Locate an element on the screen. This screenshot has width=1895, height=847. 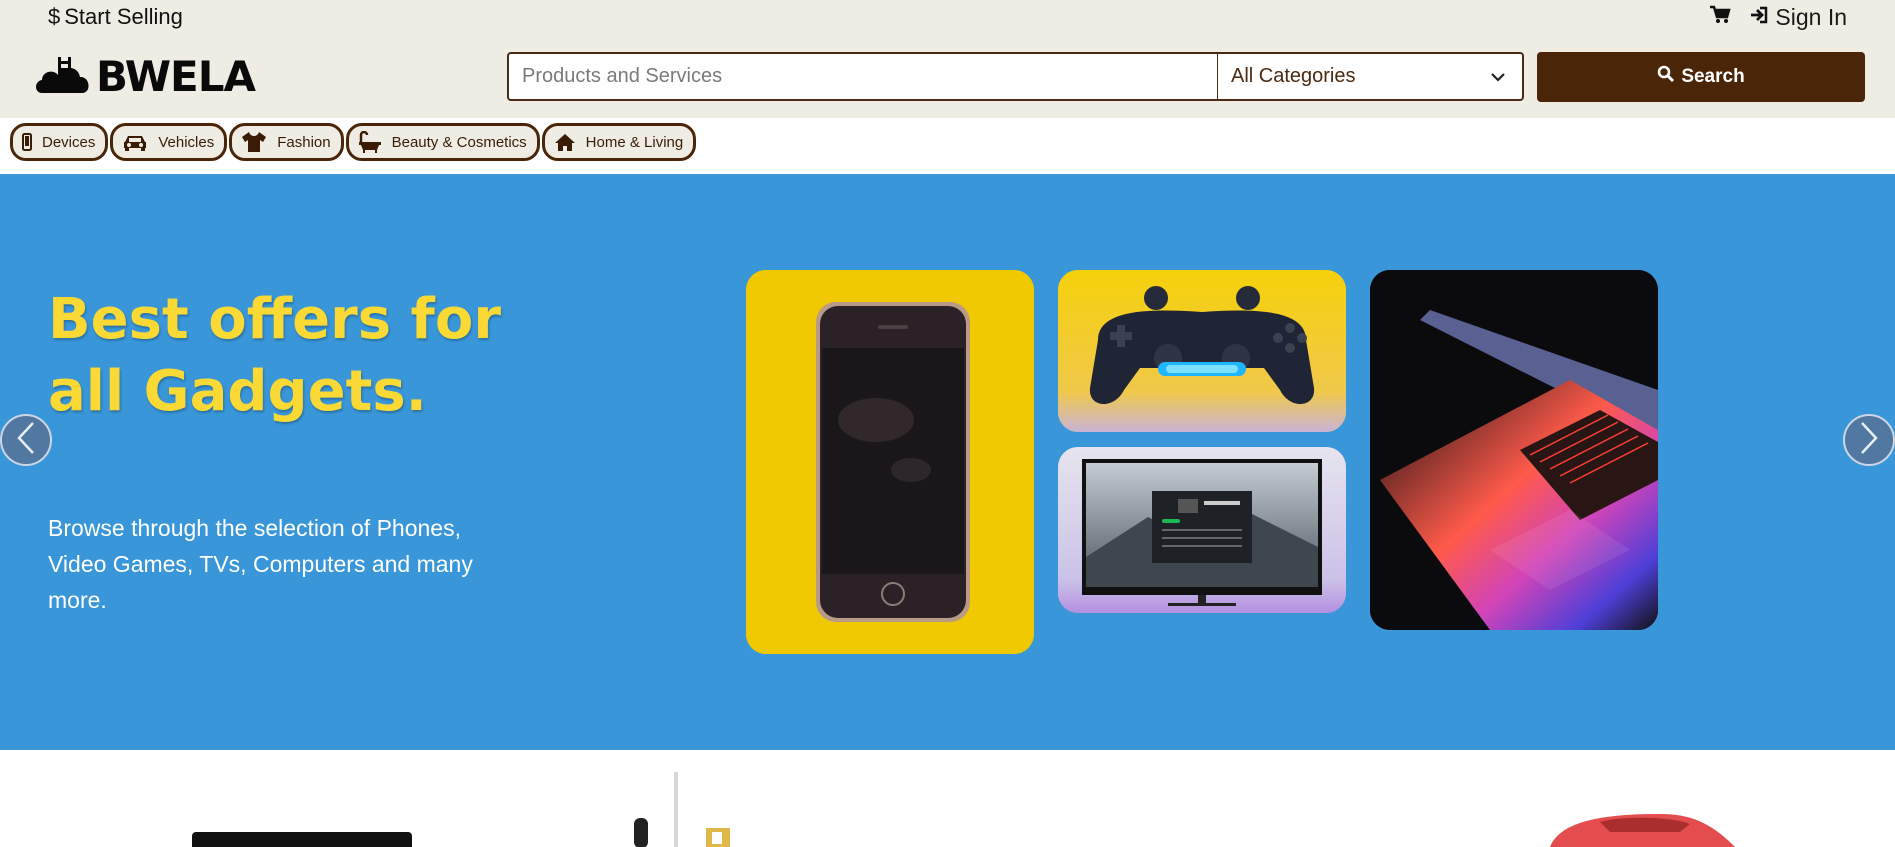
t-shirt-icon is located at coordinates (254, 142).